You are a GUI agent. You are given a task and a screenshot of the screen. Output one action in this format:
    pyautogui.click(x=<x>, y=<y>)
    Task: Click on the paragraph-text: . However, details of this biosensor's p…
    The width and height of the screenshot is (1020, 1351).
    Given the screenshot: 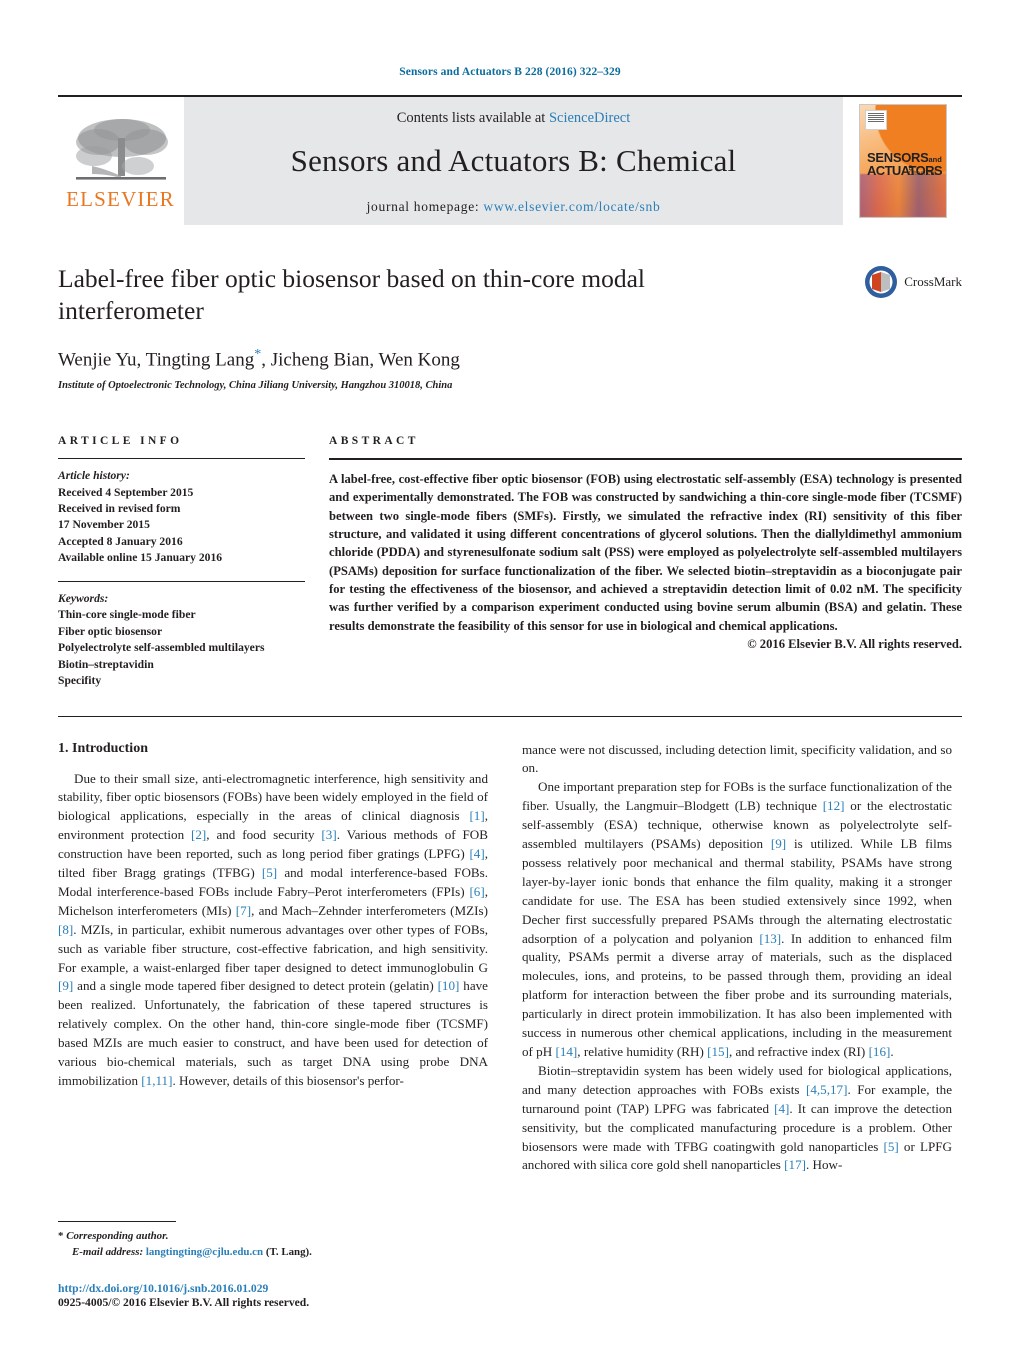 What is the action you would take?
    pyautogui.click(x=288, y=1081)
    